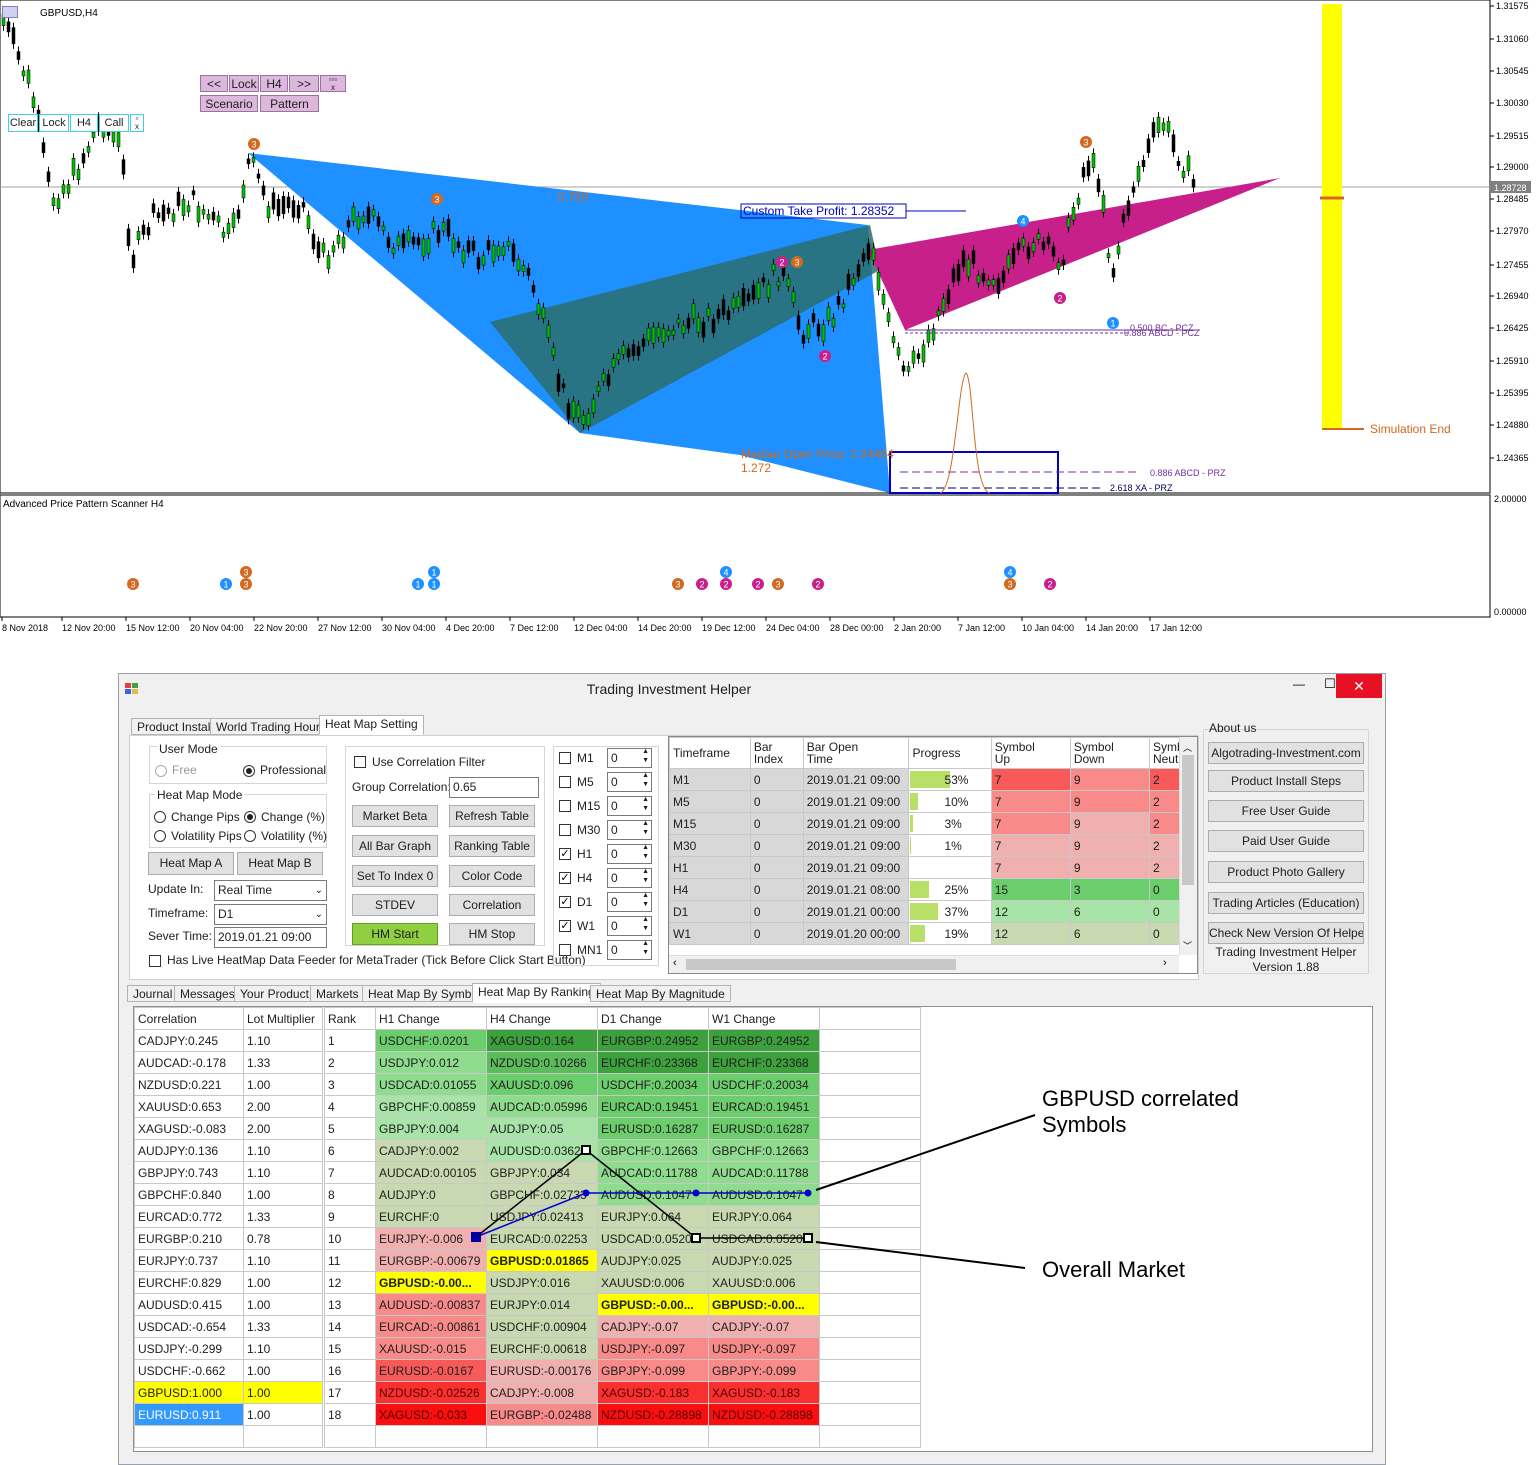 The height and width of the screenshot is (1465, 1539). What do you see at coordinates (565, 950) in the screenshot?
I see `tf-checkbox-mn1` at bounding box center [565, 950].